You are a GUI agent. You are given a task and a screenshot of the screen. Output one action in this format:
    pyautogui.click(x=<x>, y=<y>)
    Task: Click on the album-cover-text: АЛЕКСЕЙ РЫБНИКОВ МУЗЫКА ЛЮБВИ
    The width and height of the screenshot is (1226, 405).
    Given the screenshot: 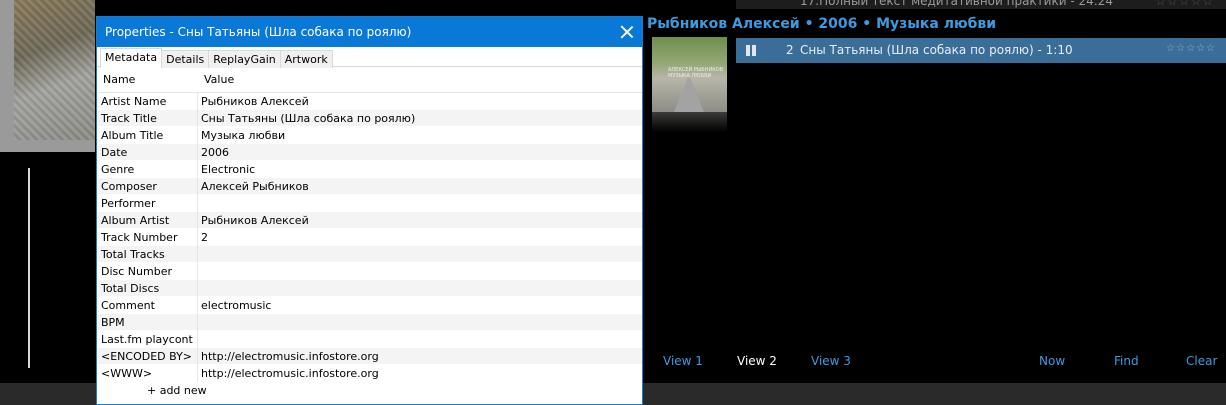 What is the action you would take?
    pyautogui.click(x=696, y=73)
    